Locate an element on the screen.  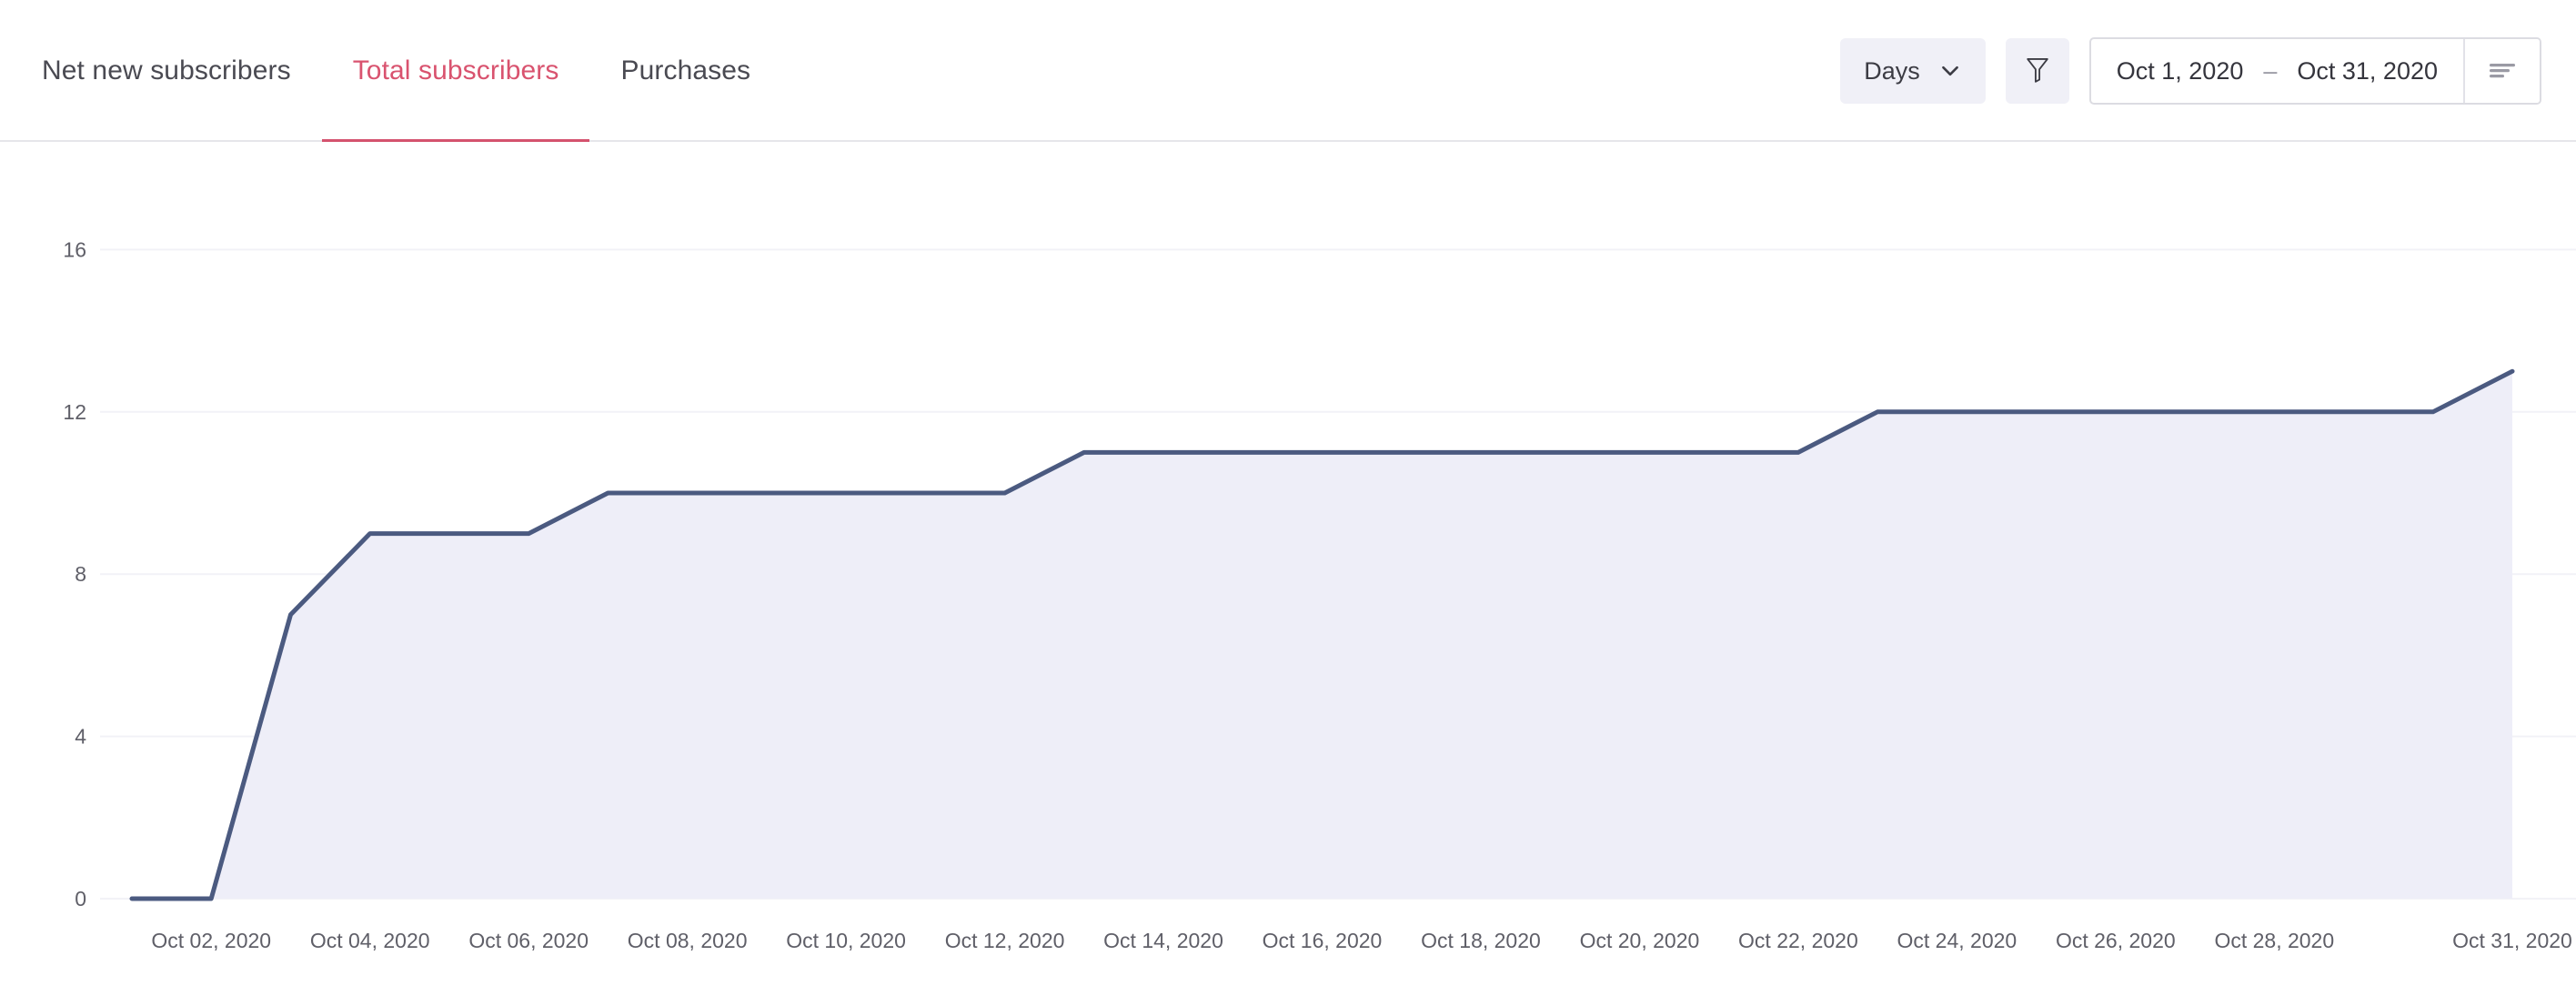
tab-label: Net new subscribers is located at coordinates (166, 70).